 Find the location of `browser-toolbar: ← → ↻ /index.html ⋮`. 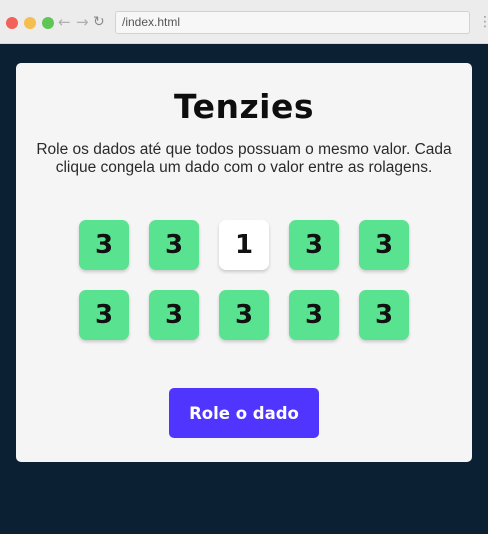

browser-toolbar: ← → ↻ /index.html ⋮ is located at coordinates (244, 22).